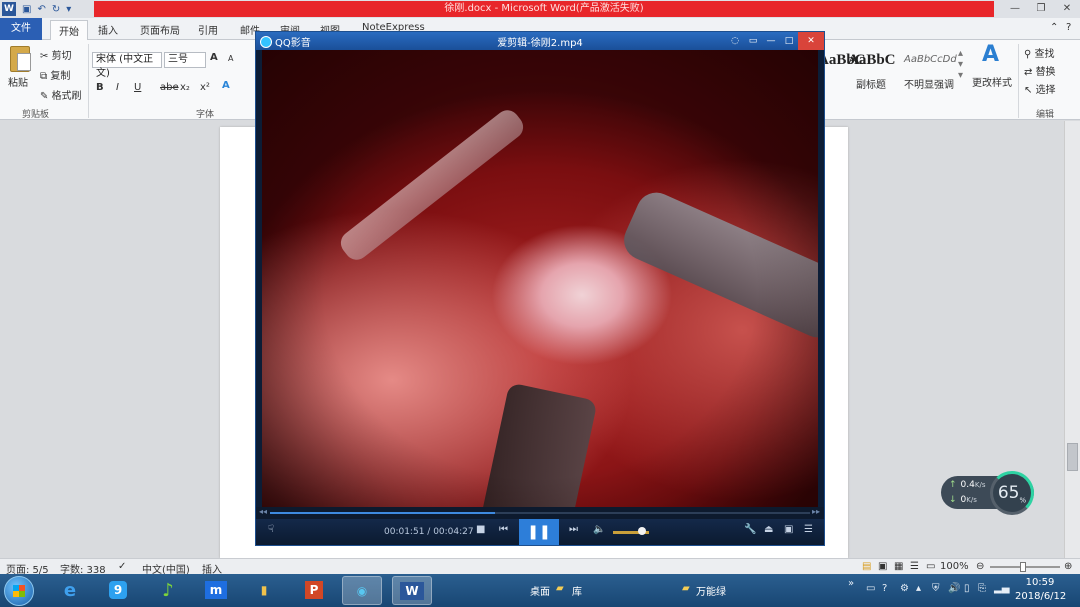 The image size is (1080, 607). Describe the element at coordinates (816, 511) in the screenshot. I see `fast-forward-icon: ▸▸` at that location.